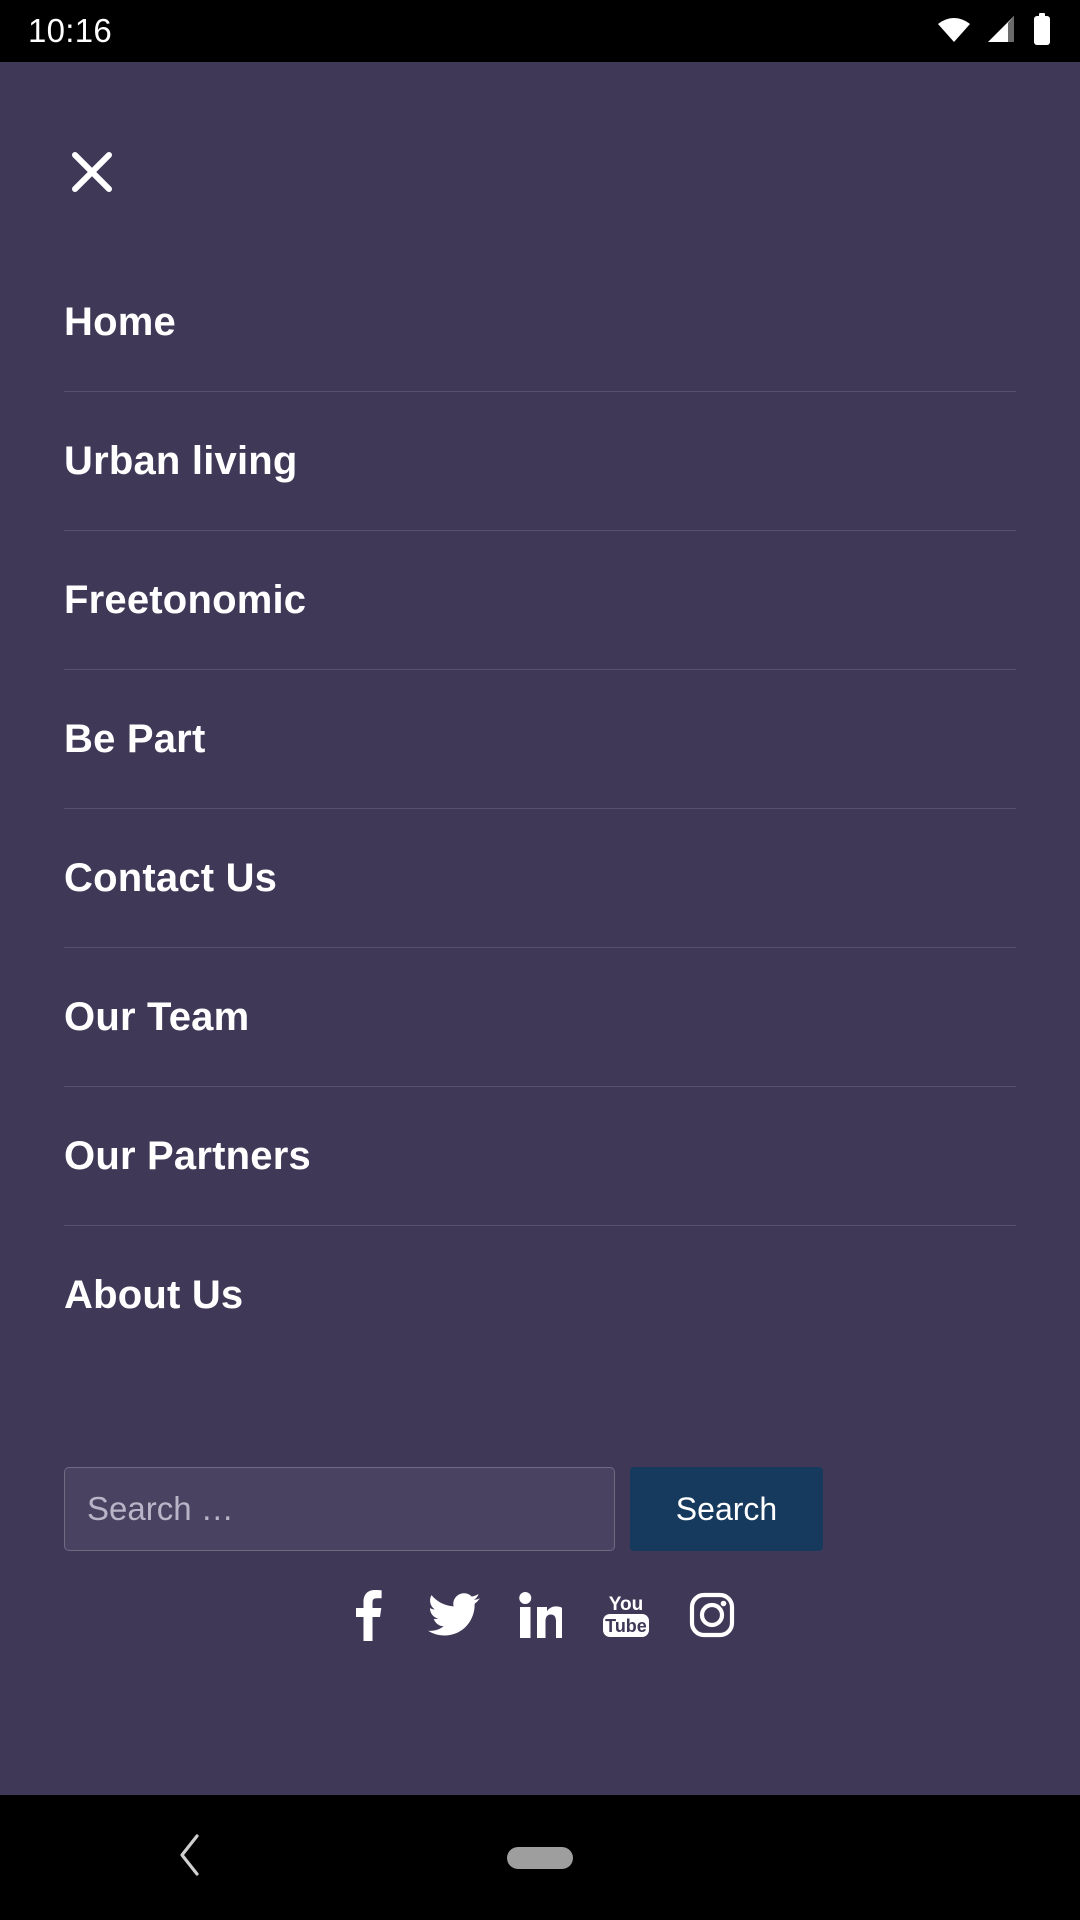 The height and width of the screenshot is (1920, 1080). I want to click on nav-item-label: Contact Us, so click(171, 877).